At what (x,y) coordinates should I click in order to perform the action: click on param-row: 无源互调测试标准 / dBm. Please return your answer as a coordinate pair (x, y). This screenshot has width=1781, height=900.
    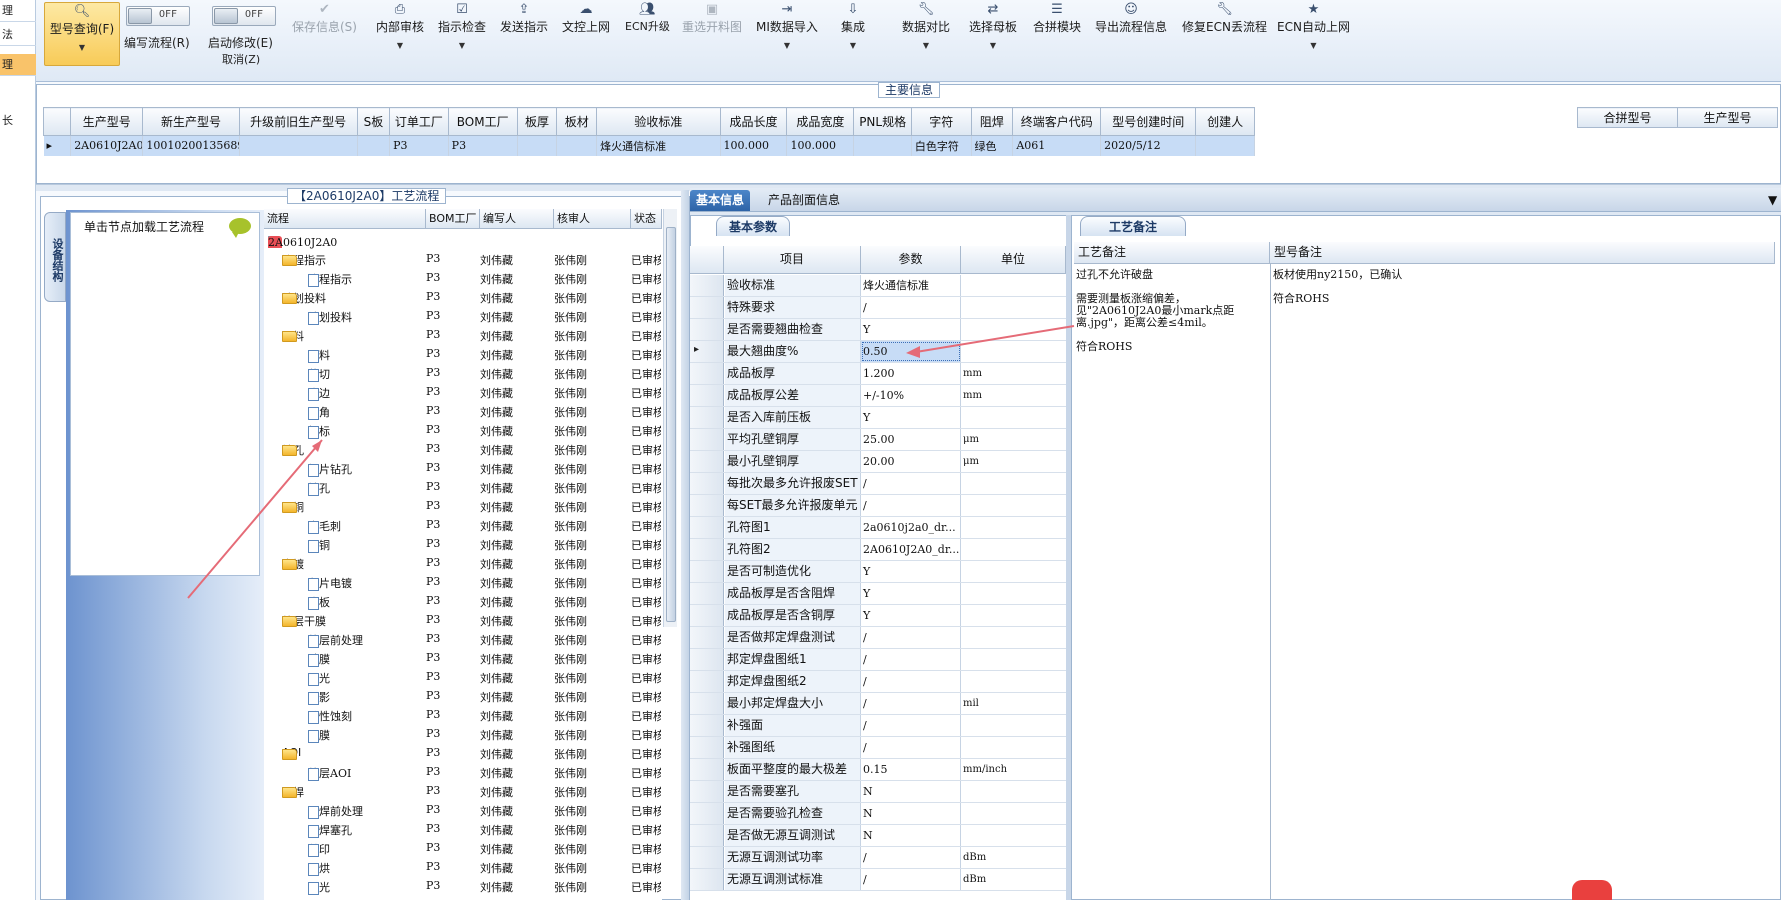
    Looking at the image, I should click on (878, 880).